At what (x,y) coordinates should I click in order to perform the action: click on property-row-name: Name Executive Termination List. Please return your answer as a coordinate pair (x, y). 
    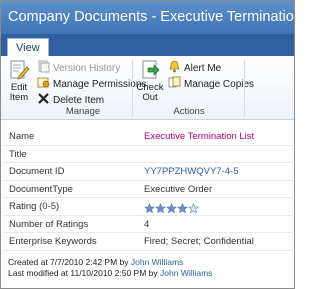
    Looking at the image, I should click on (147, 137).